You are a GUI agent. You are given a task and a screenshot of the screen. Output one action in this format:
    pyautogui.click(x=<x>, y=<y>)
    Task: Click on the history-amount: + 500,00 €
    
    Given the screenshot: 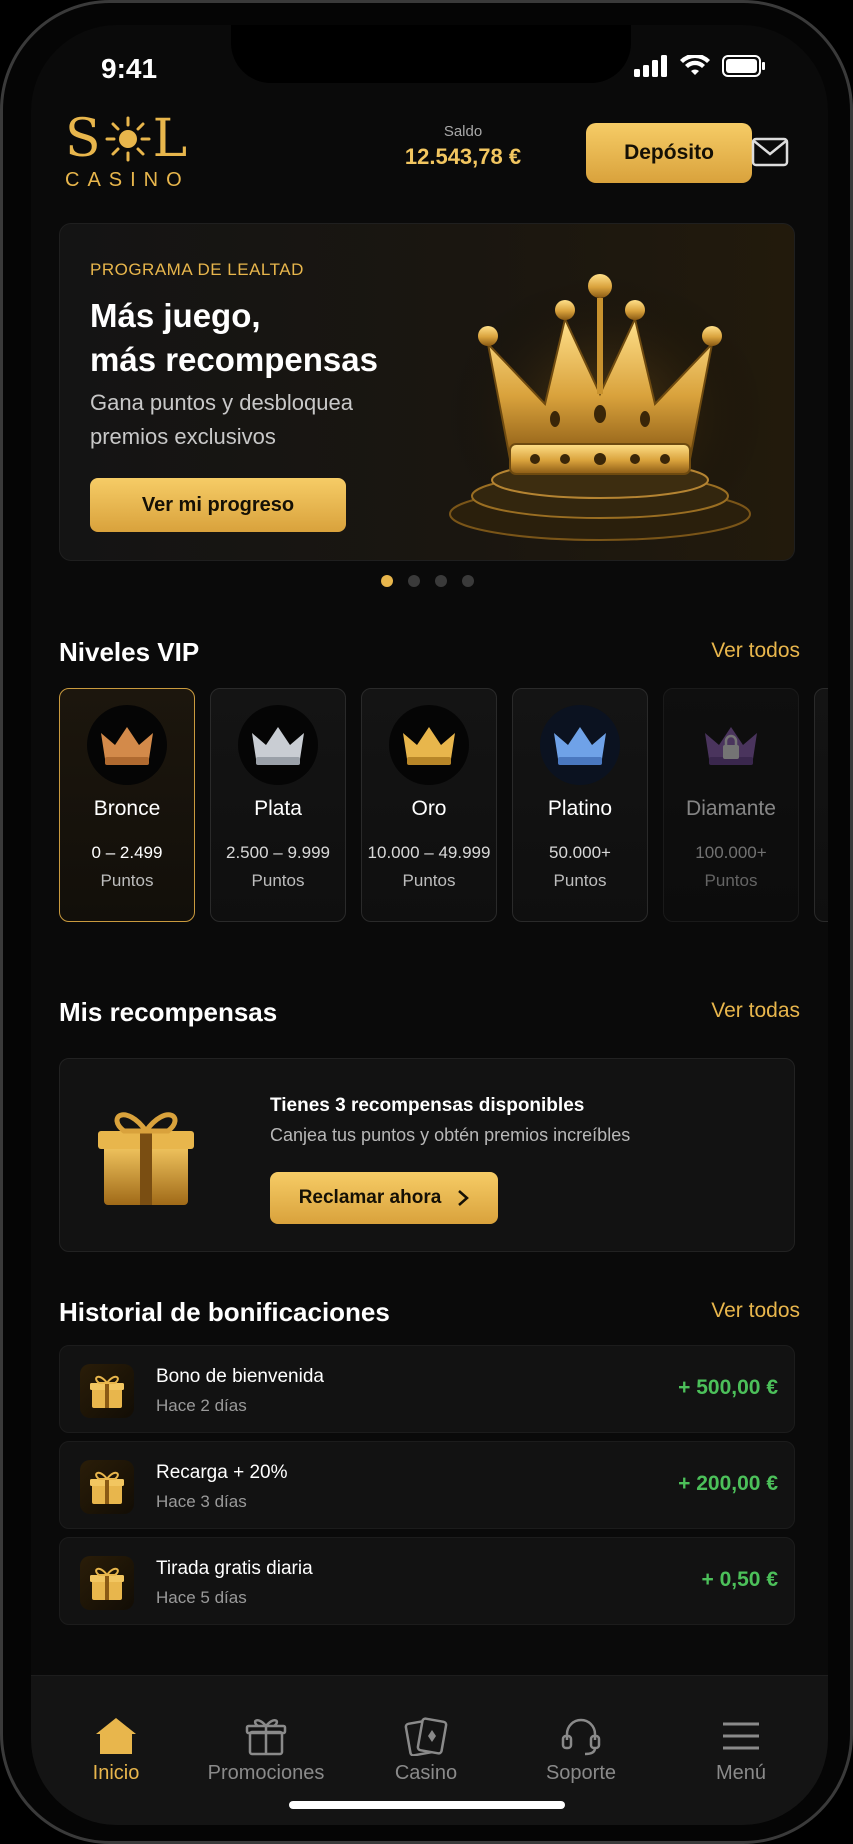 What is the action you would take?
    pyautogui.click(x=728, y=1387)
    